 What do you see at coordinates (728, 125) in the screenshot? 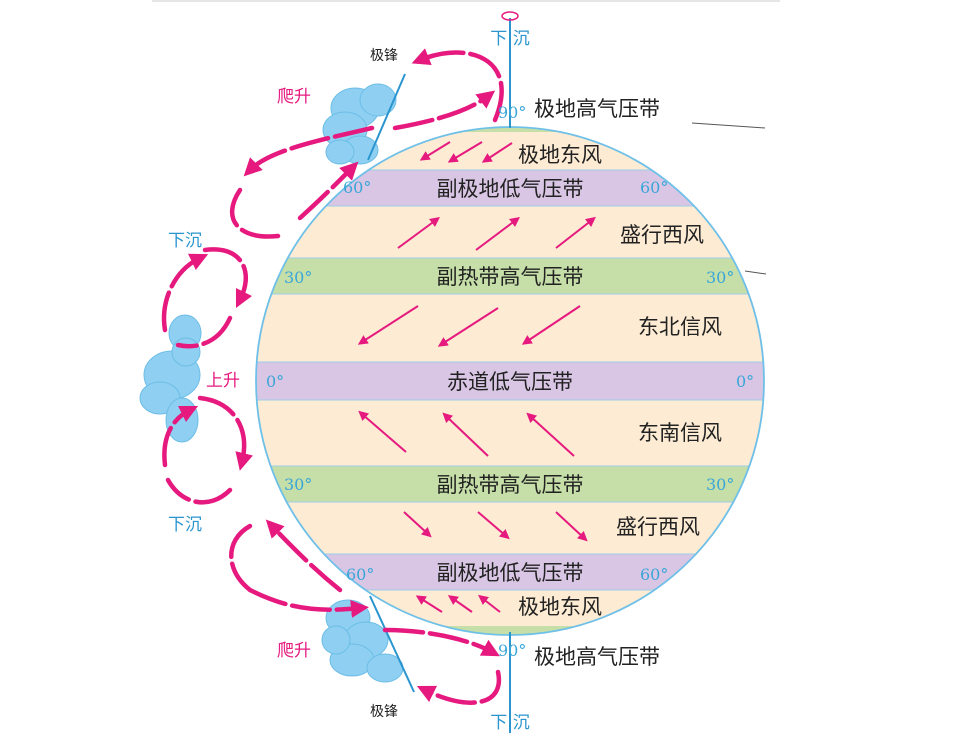
I see `pointer-line-top` at bounding box center [728, 125].